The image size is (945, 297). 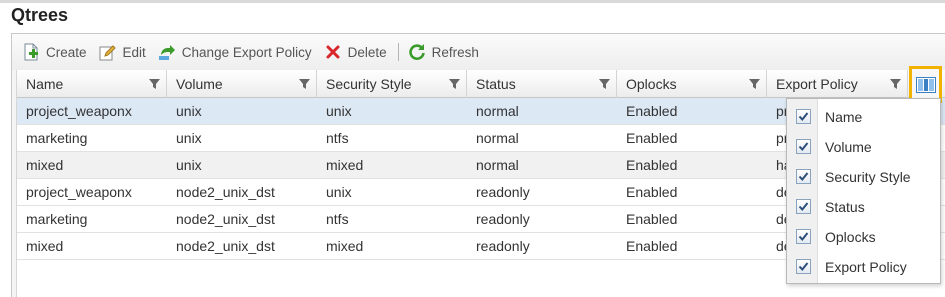 What do you see at coordinates (66, 52) in the screenshot?
I see `create-label: Create` at bounding box center [66, 52].